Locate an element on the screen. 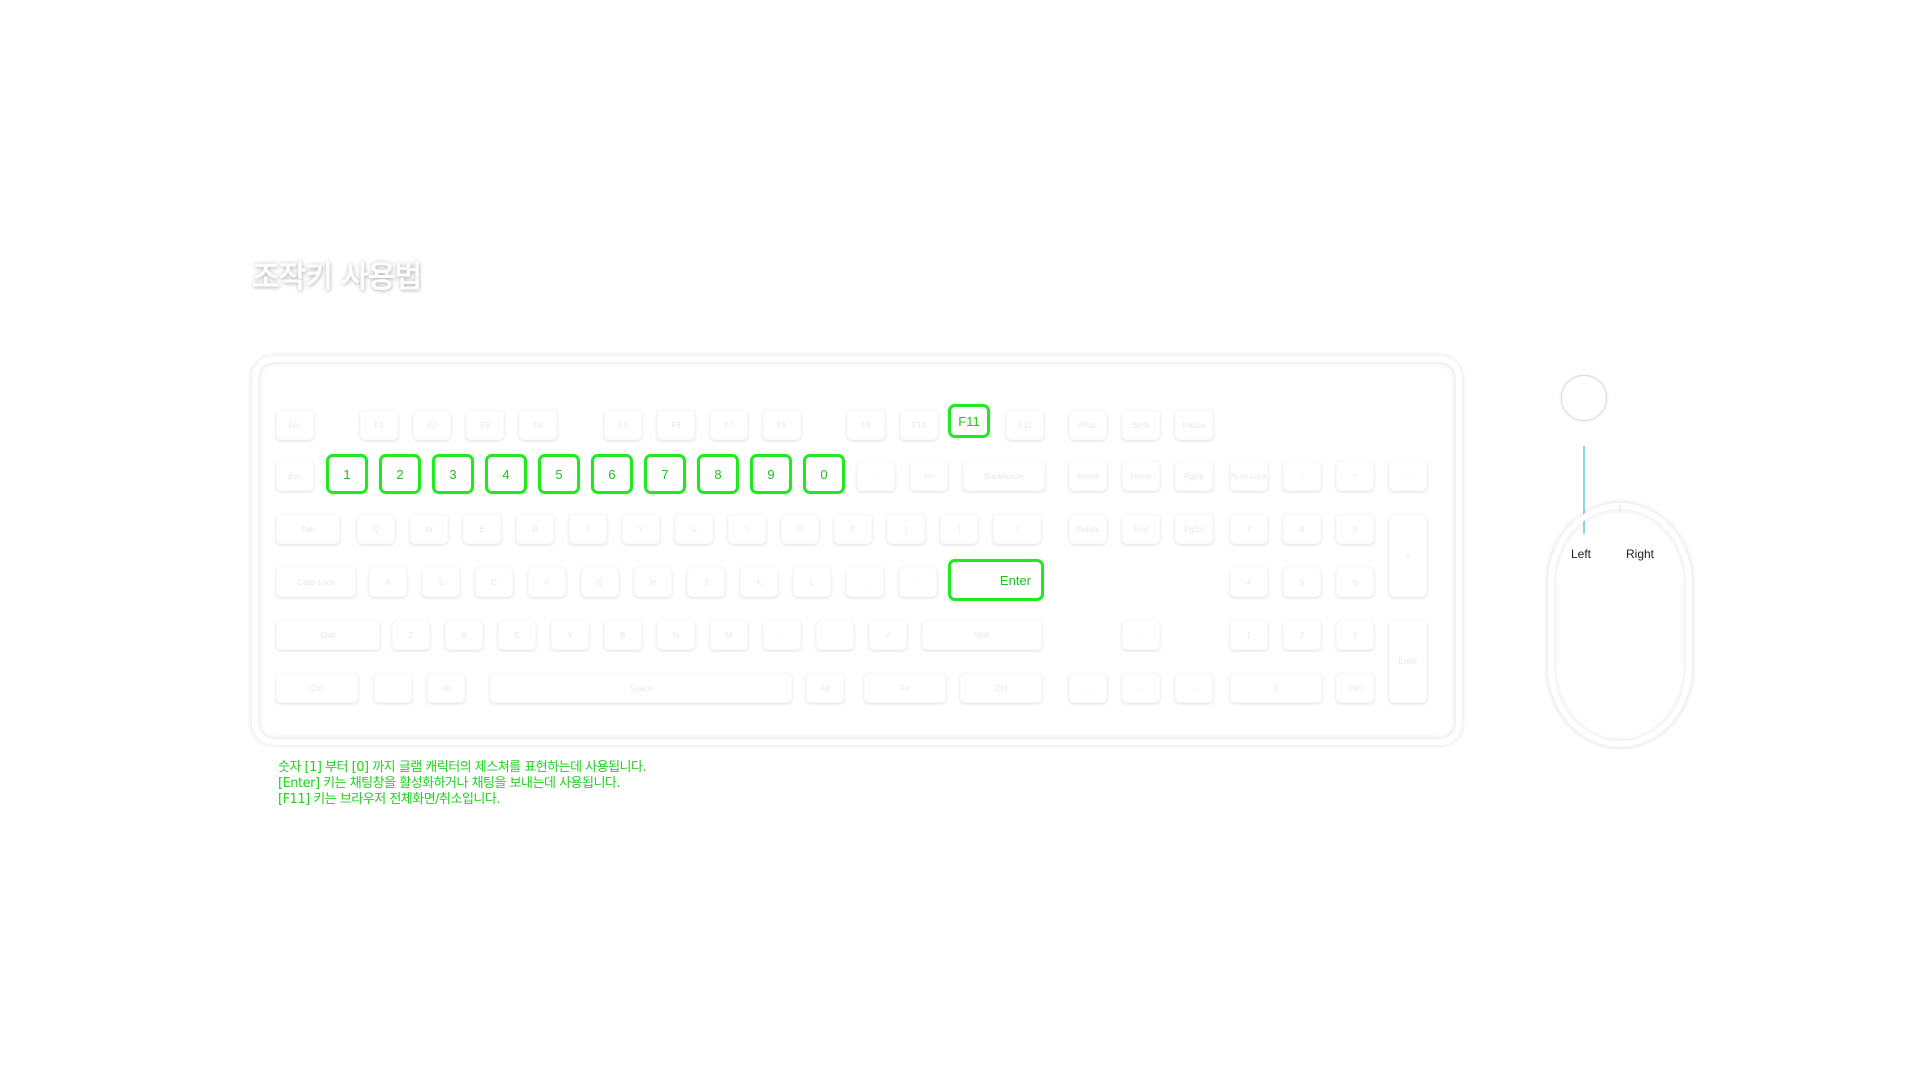 The width and height of the screenshot is (1920, 1081). key-prtsc: Prtsc is located at coordinates (1088, 425).